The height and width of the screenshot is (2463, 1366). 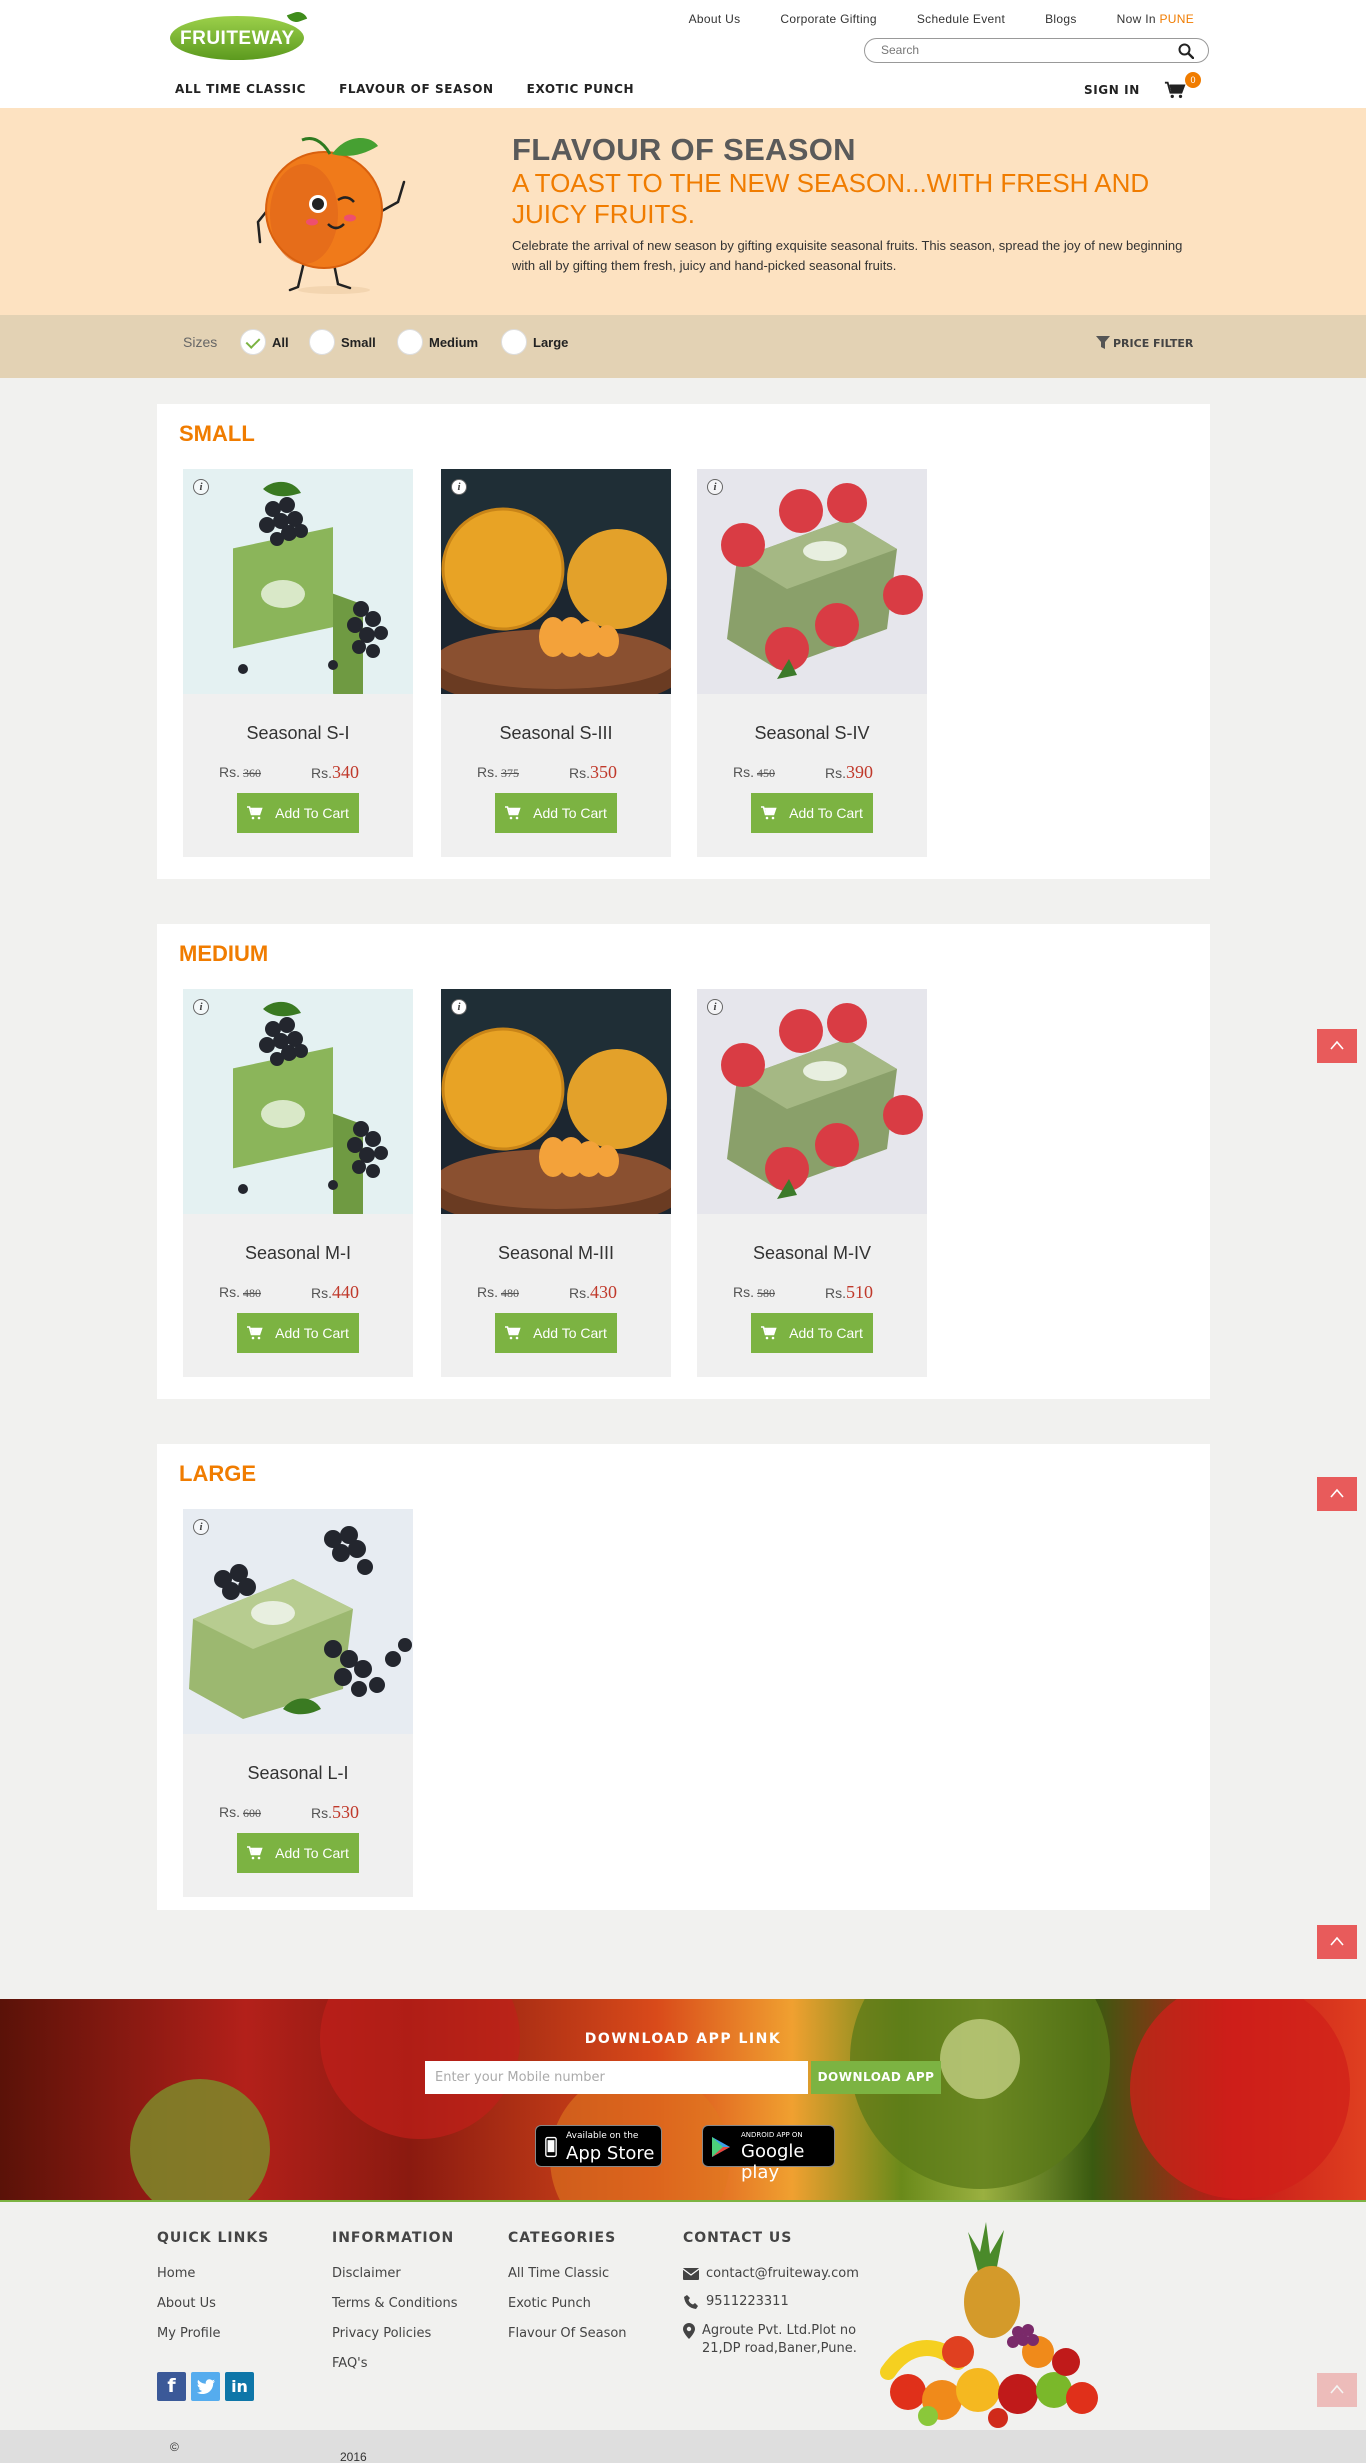 What do you see at coordinates (240, 89) in the screenshot?
I see `nav-all-time-classic: ALL TIME CLASSIC` at bounding box center [240, 89].